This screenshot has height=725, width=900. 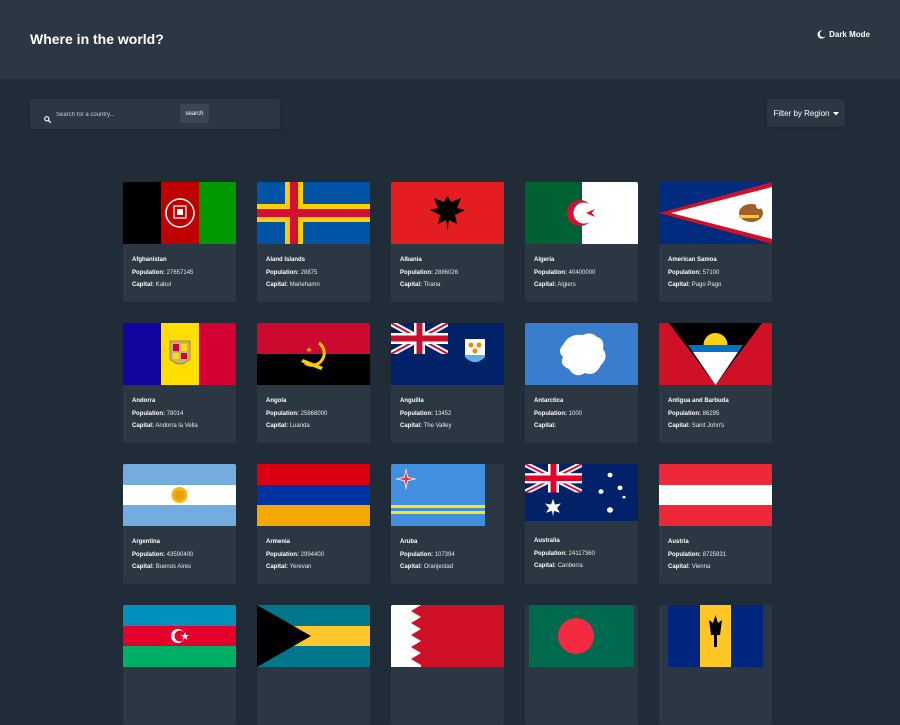 I want to click on capital-value: Luanda, so click(x=299, y=426).